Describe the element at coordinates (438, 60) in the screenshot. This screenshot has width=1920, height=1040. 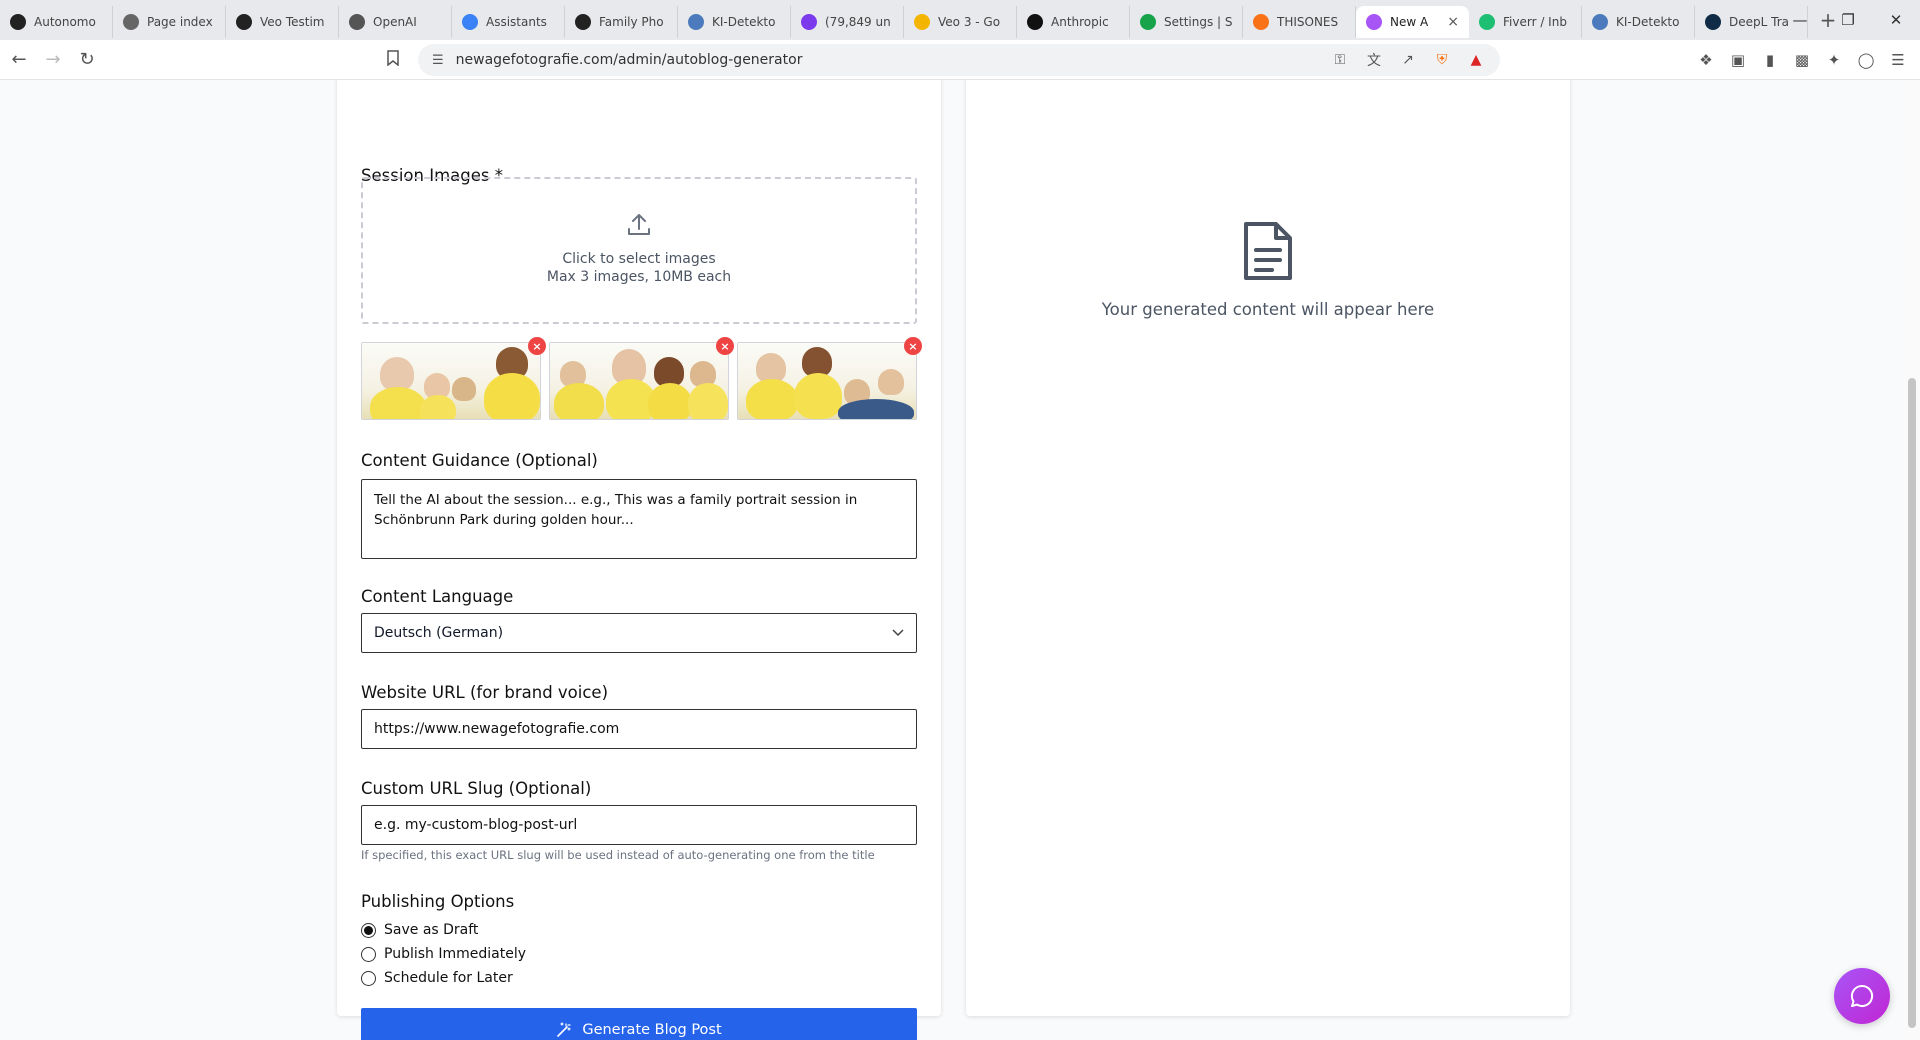
I see `site-info-icon: ☰` at that location.